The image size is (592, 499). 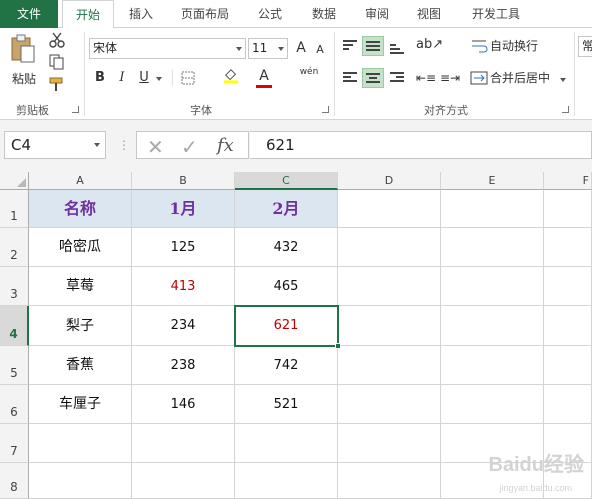 What do you see at coordinates (492, 209) in the screenshot?
I see `cell-e1` at bounding box center [492, 209].